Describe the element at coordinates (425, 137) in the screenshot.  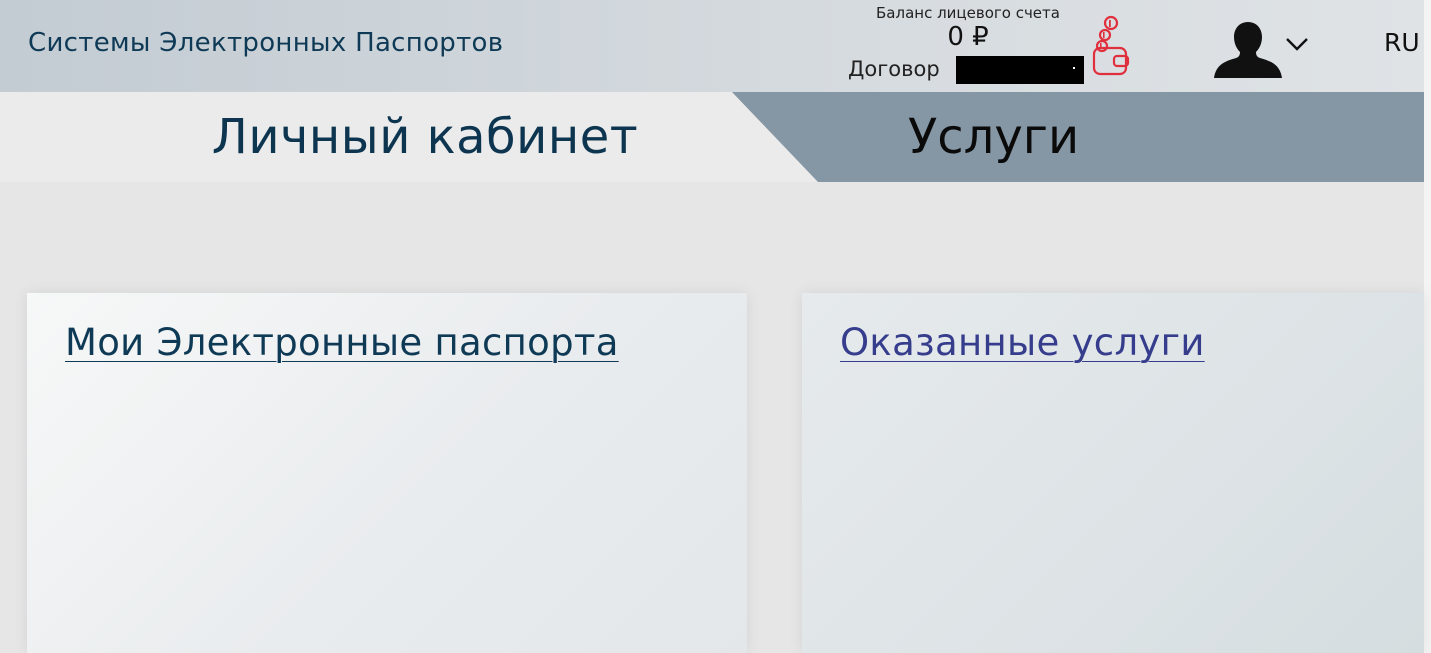
I see `tab-personal-cabinet-label: Личный кабинет` at that location.